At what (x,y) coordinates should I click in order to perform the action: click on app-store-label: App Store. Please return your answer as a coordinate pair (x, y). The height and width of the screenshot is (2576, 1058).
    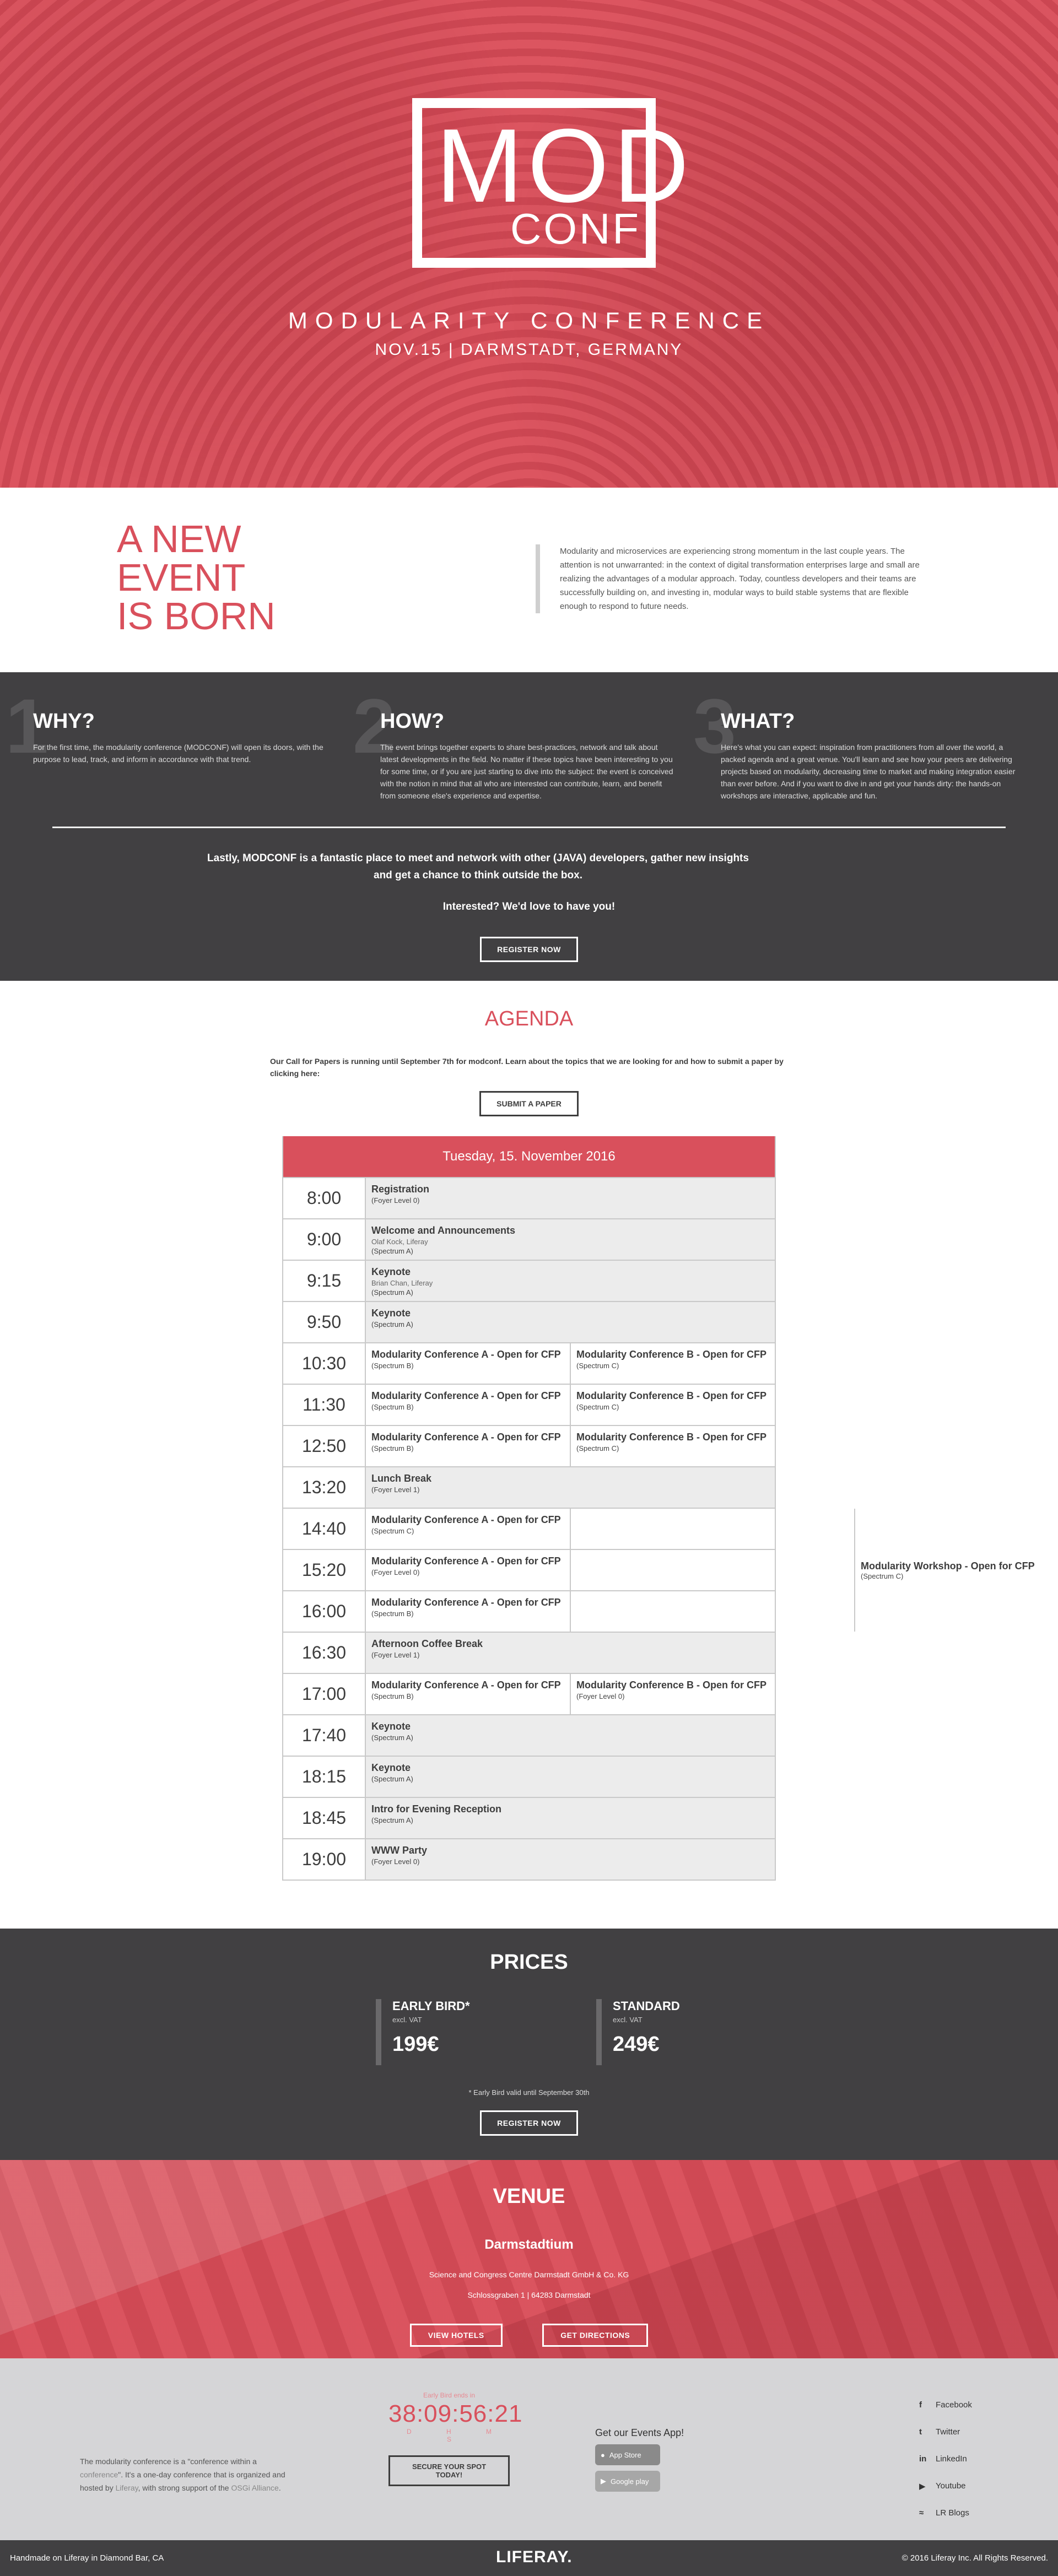
    Looking at the image, I should click on (625, 2454).